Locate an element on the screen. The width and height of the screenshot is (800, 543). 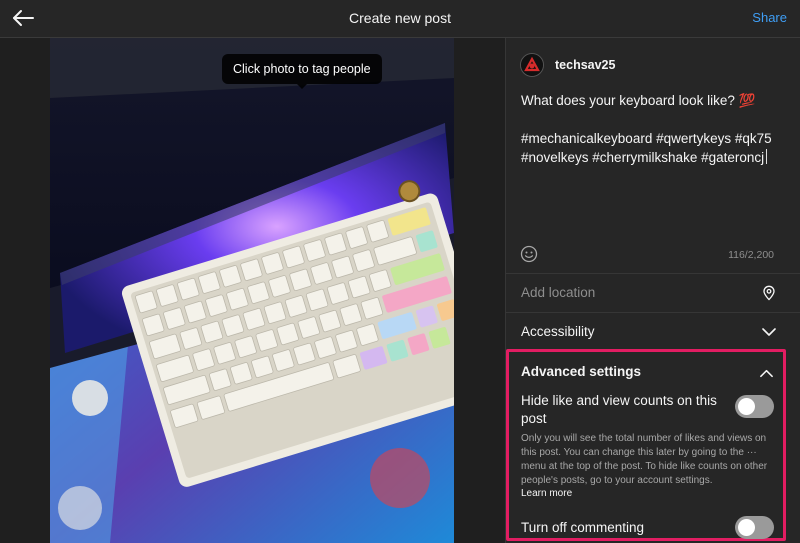
header-bar: Create new post Share is located at coordinates (400, 19).